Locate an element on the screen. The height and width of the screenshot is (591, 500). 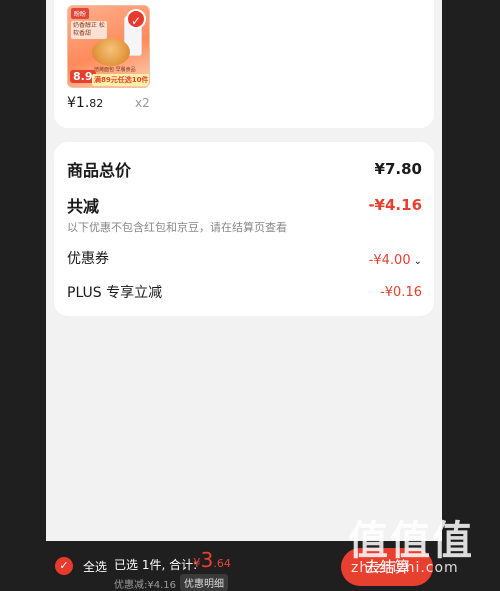
plus-value: -¥0.16 is located at coordinates (401, 292).